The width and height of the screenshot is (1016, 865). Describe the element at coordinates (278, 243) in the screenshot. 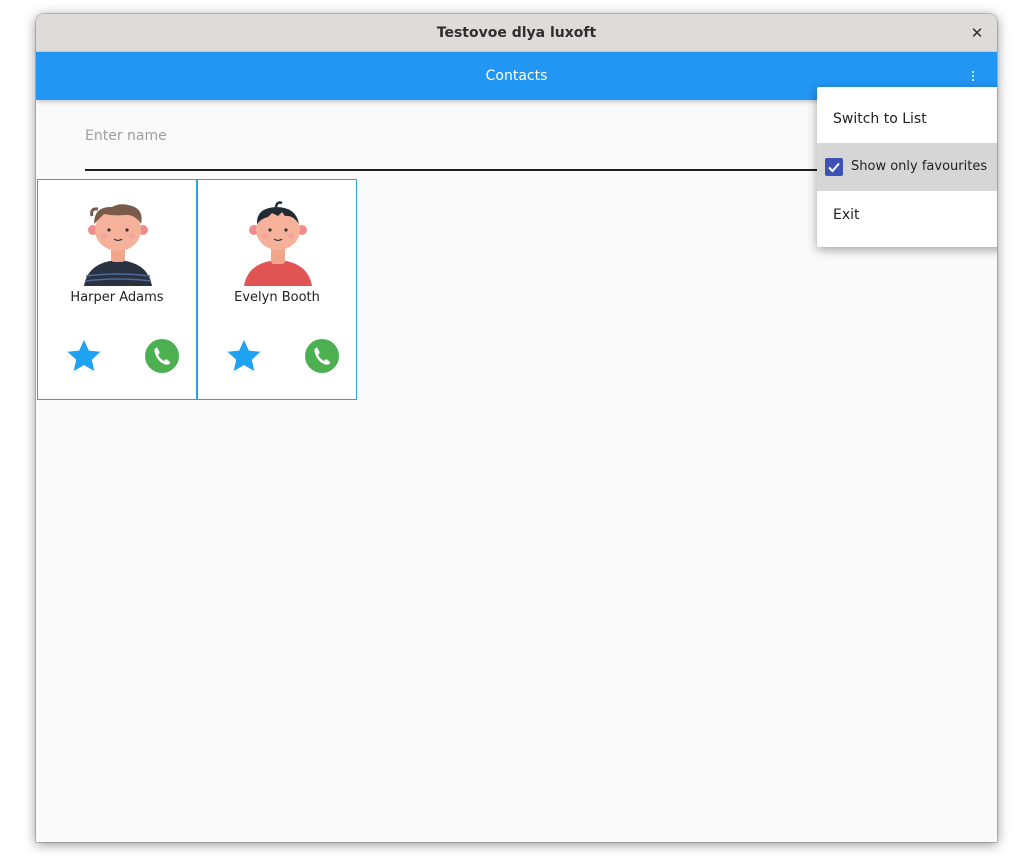

I see `boy-avatar-black-hair-icon` at that location.